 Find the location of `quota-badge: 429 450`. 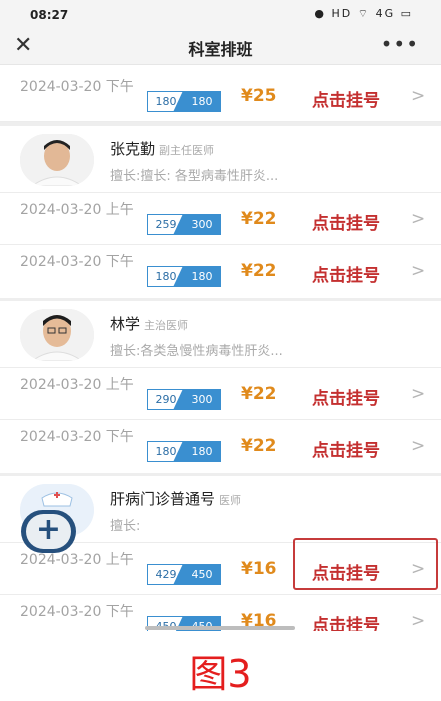

quota-badge: 429 450 is located at coordinates (184, 574).